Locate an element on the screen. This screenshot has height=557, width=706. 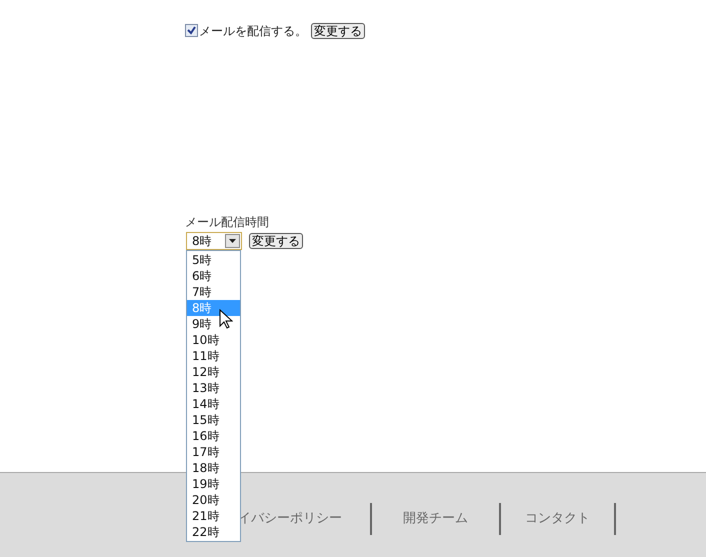
dropdown-option: 9時 is located at coordinates (213, 324).